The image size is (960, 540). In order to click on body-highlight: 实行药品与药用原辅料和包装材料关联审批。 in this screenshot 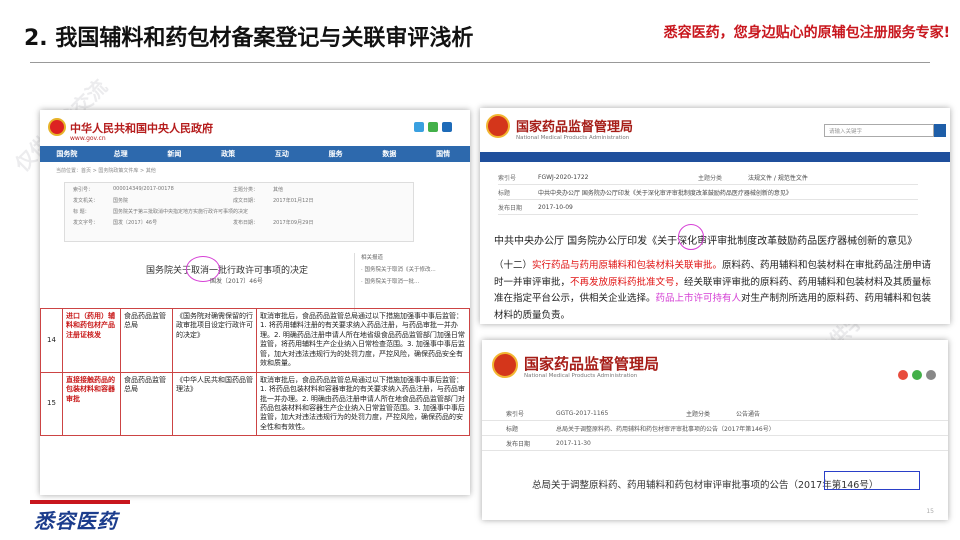, I will do `click(627, 265)`.